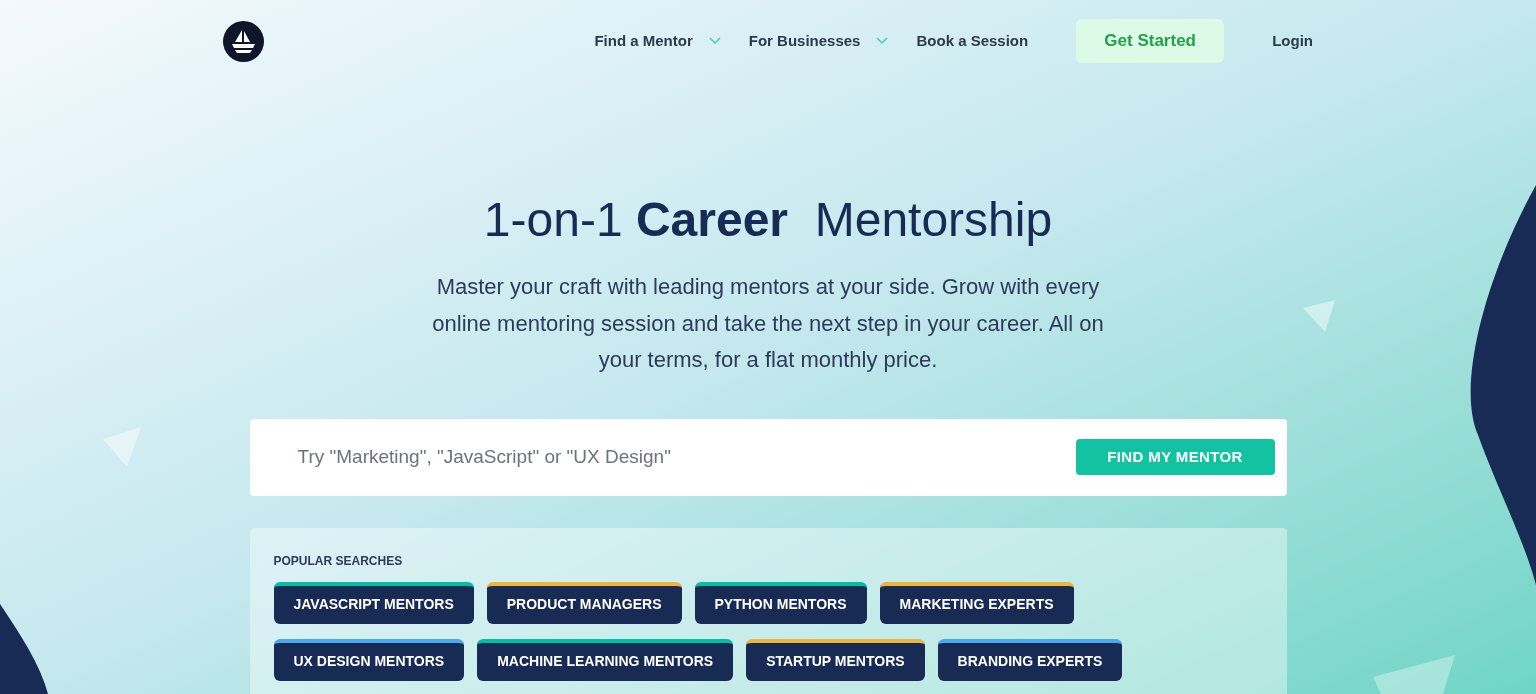 This screenshot has height=694, width=1536. I want to click on search-tag: JAVASCRIPT MENTORS, so click(373, 602).